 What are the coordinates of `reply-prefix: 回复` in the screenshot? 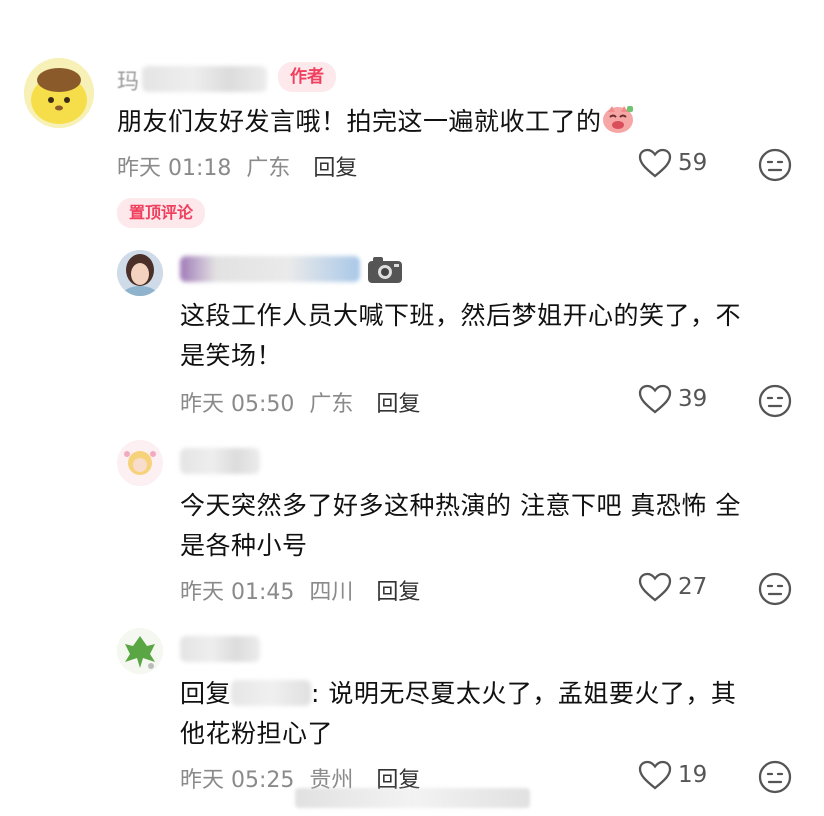 It's located at (206, 693).